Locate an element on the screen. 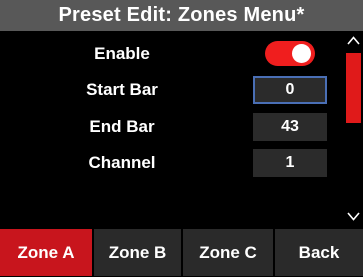 The image size is (363, 277). tab-zone-b-label: Zone B is located at coordinates (137, 252).